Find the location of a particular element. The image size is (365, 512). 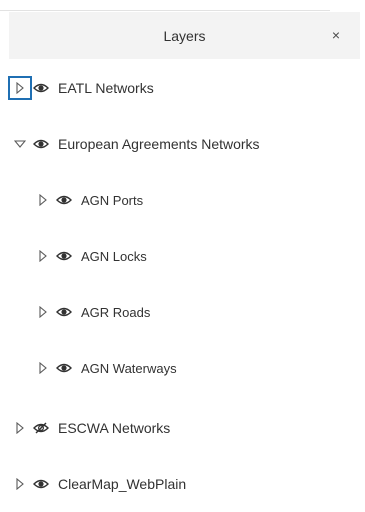

eye-off-icon is located at coordinates (41, 428).